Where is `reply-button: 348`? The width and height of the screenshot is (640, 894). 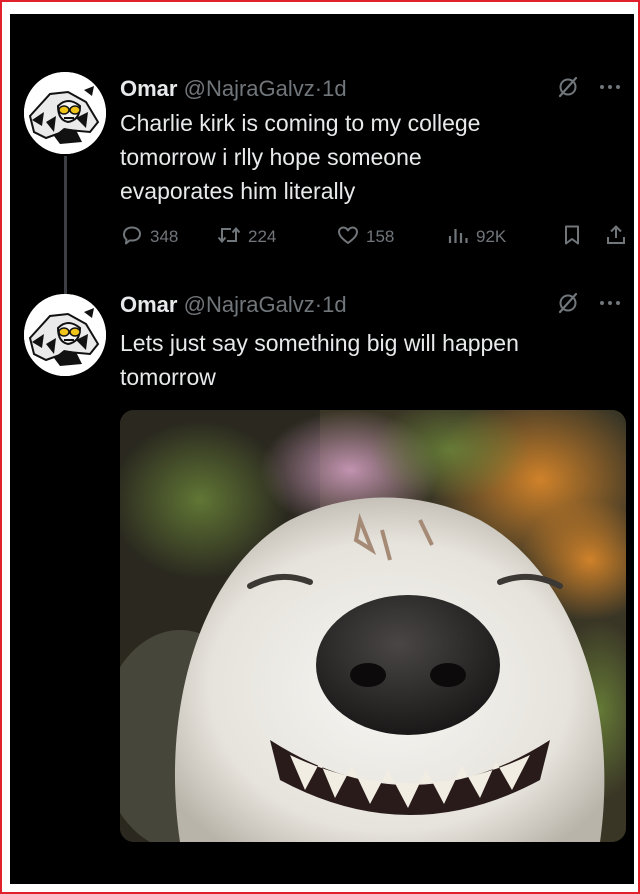
reply-button: 348 is located at coordinates (149, 237).